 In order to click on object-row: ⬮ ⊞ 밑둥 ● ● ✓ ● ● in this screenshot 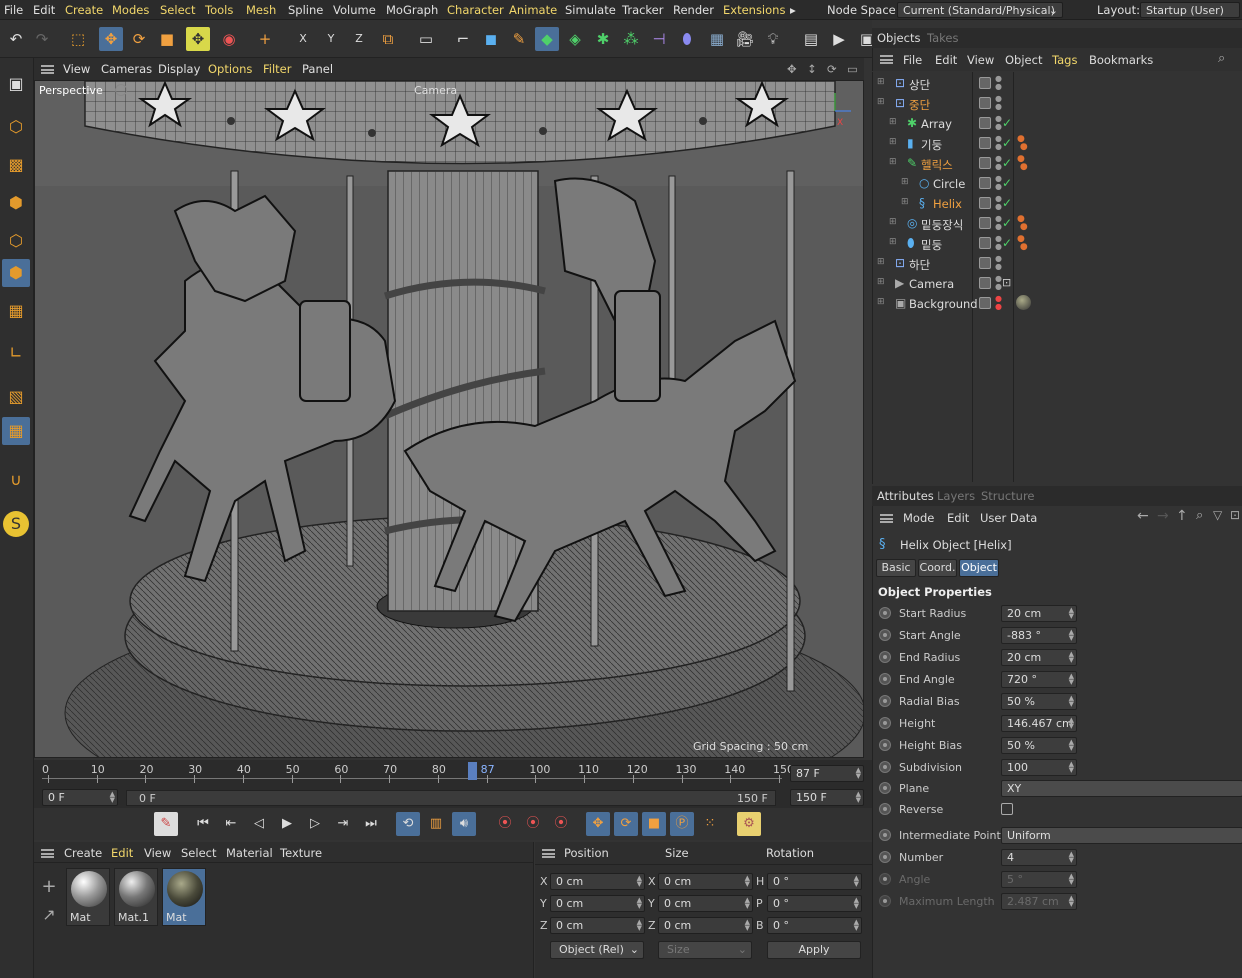, I will do `click(1057, 244)`.